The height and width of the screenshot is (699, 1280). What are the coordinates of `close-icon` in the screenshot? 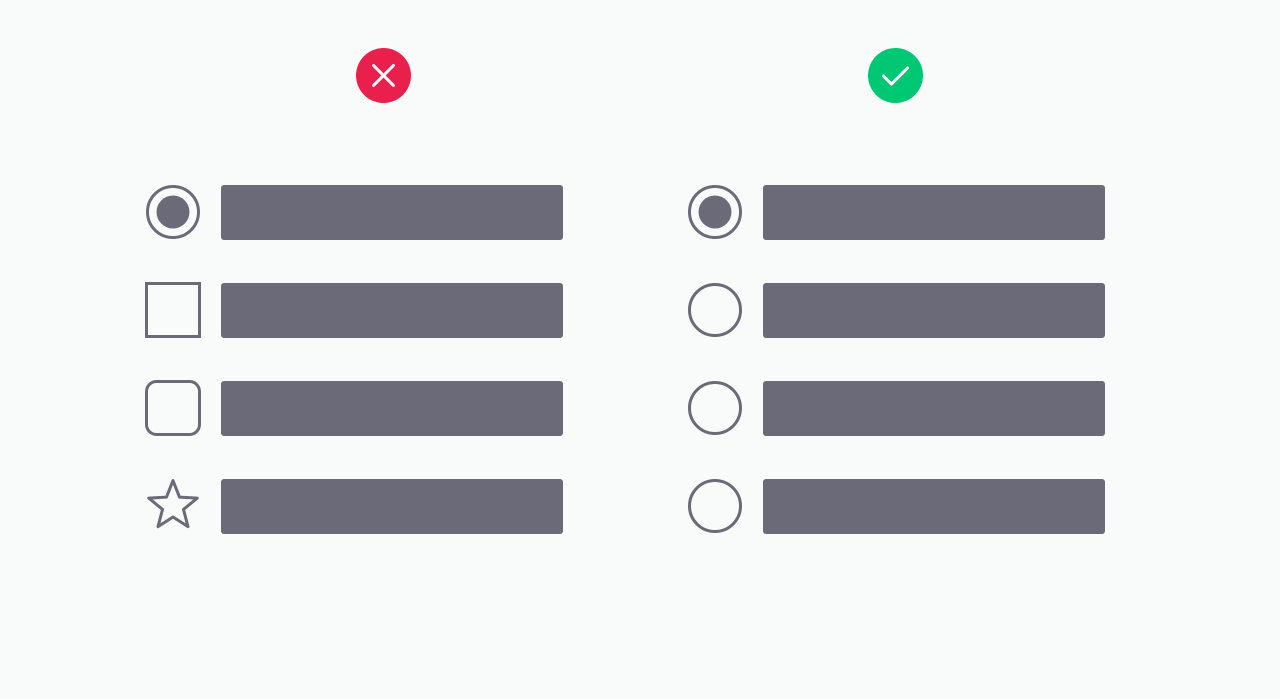 It's located at (383, 75).